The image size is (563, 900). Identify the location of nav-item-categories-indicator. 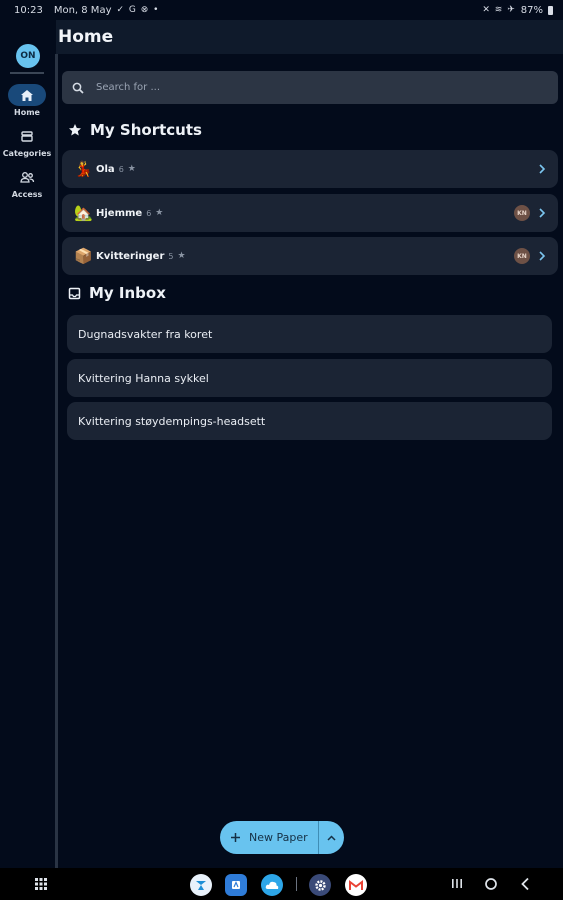
(27, 136).